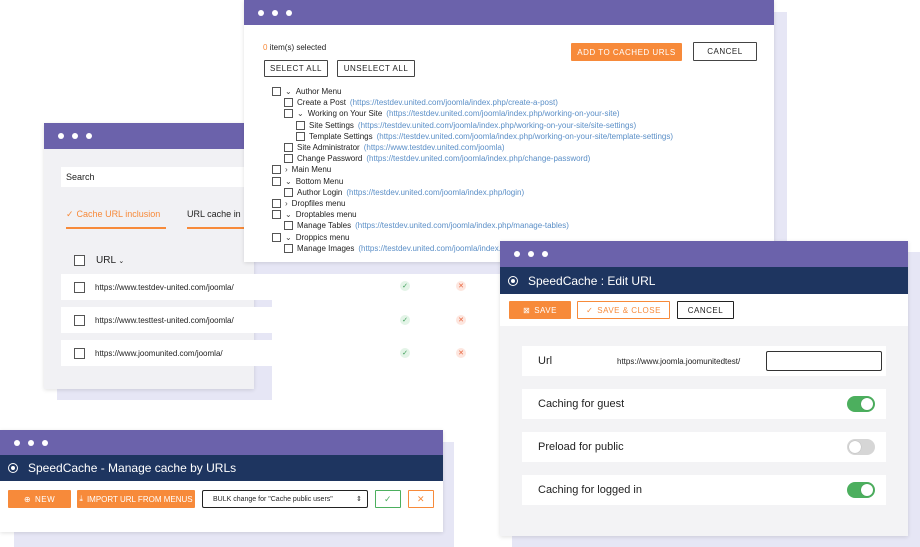 This screenshot has width=920, height=547. What do you see at coordinates (824, 361) in the screenshot?
I see `url-input` at bounding box center [824, 361].